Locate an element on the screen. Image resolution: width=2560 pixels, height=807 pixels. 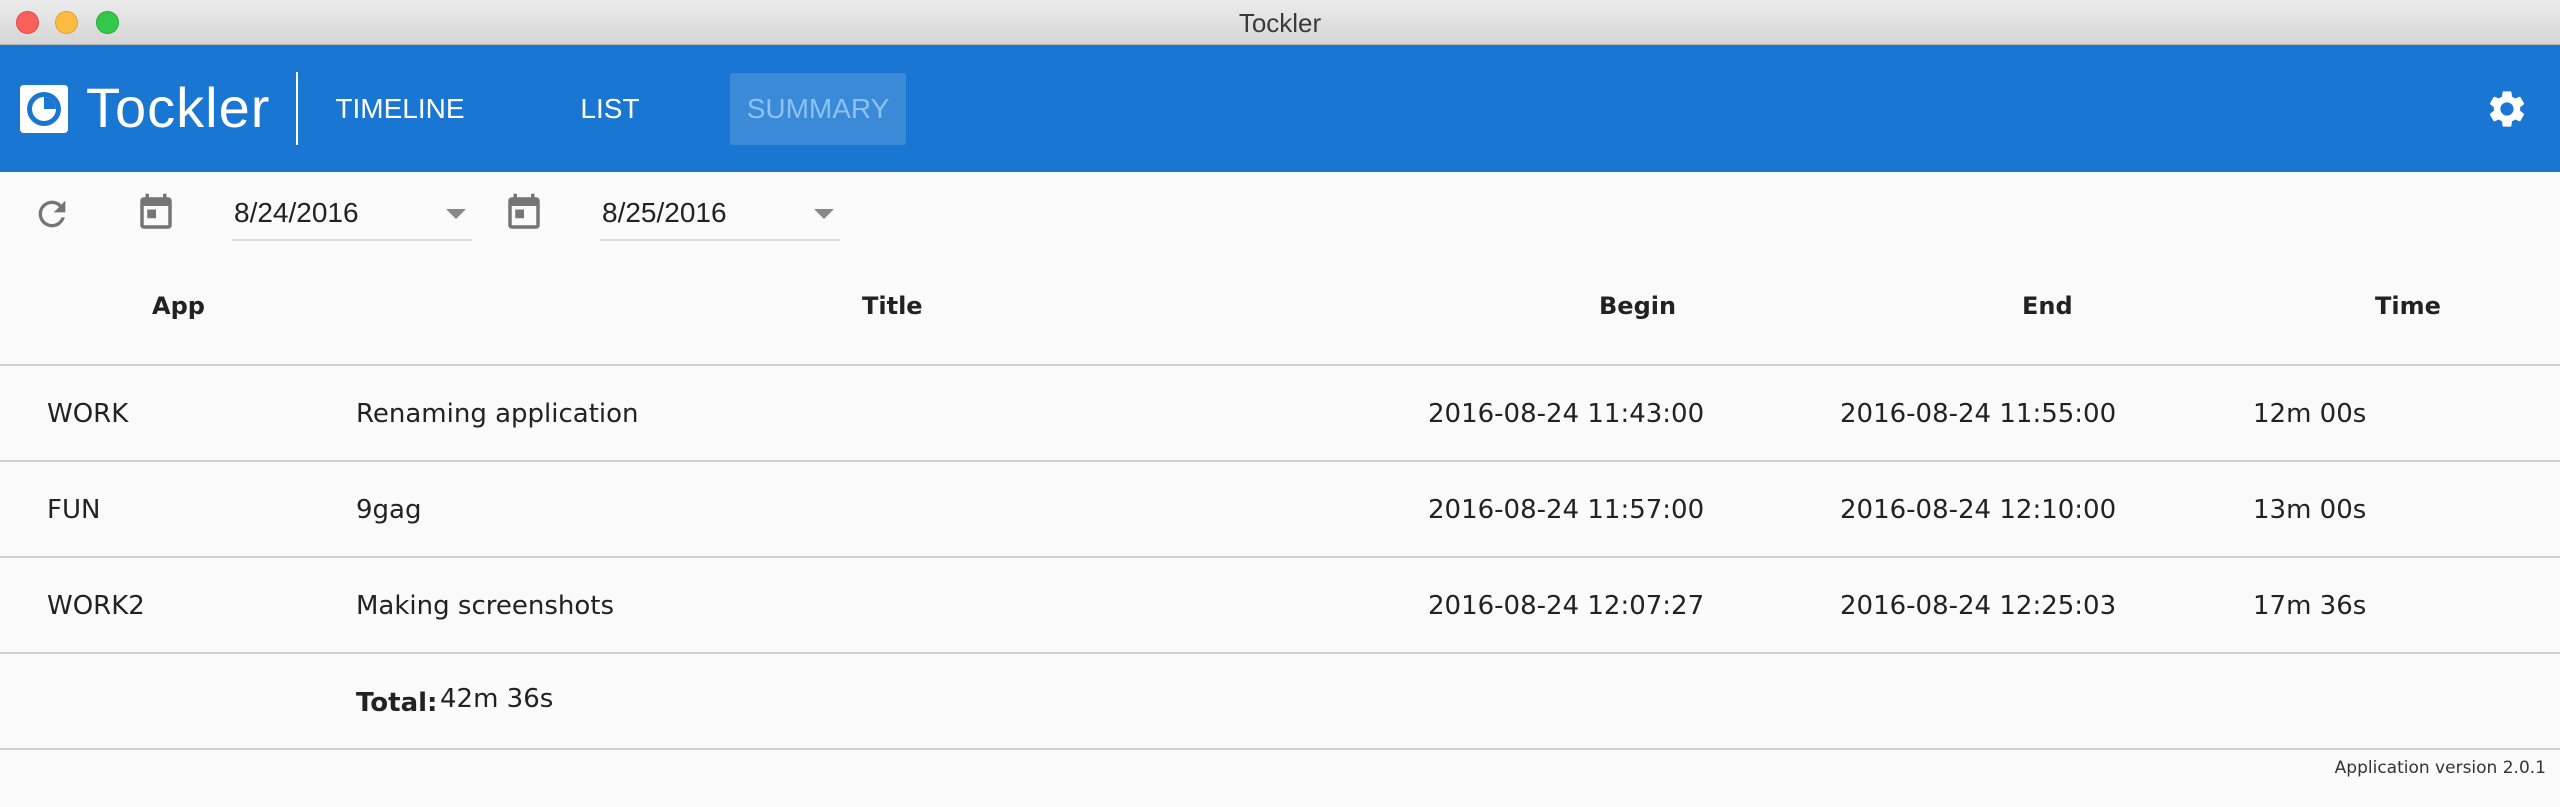
cell-time: 13m 00s is located at coordinates (2310, 510).